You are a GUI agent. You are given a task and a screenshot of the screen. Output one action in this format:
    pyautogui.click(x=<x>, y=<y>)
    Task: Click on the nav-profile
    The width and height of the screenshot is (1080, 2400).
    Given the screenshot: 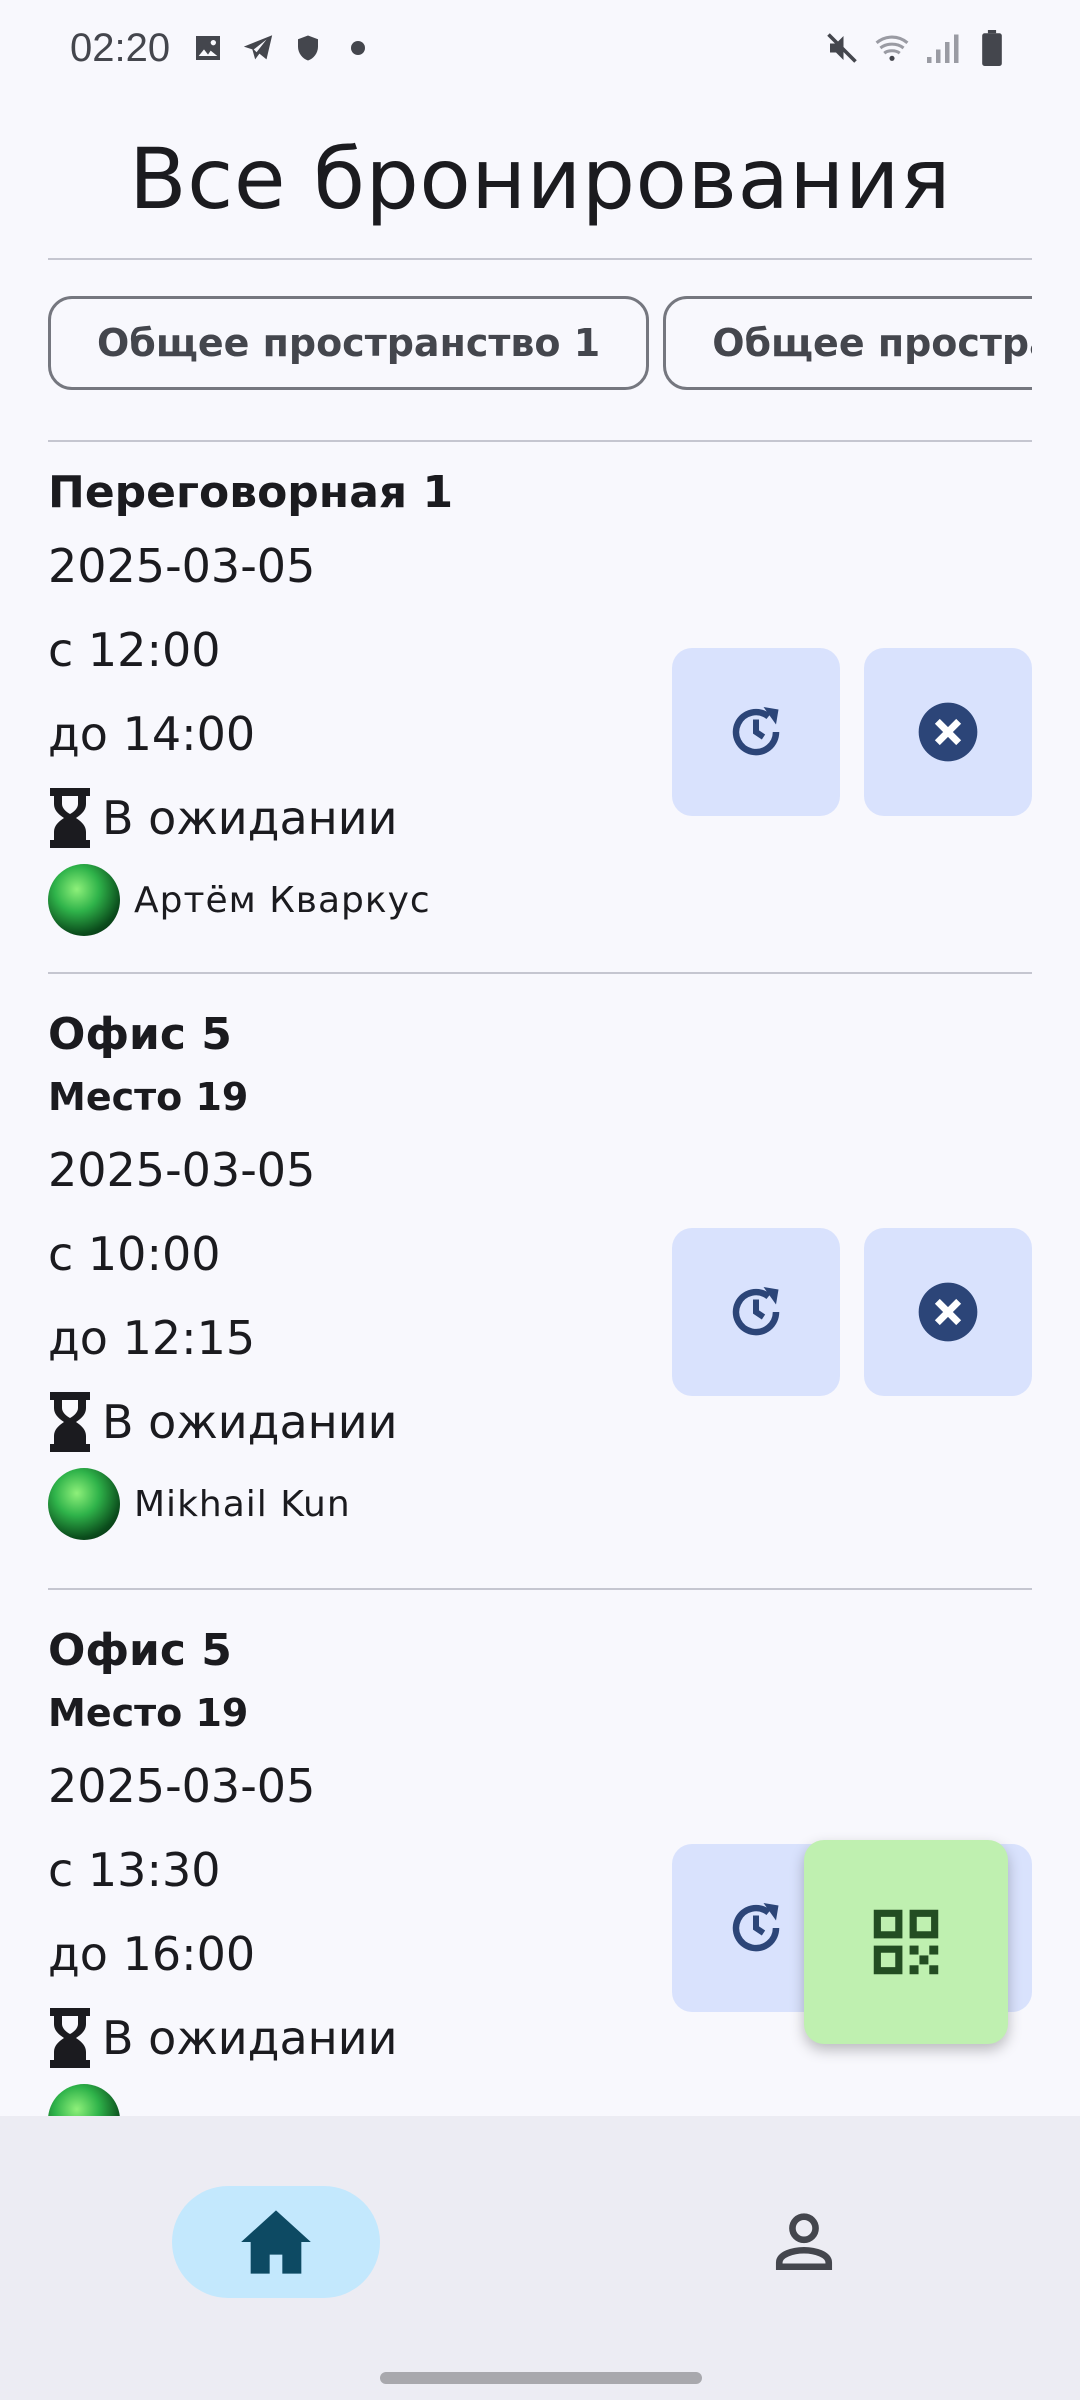 What is the action you would take?
    pyautogui.click(x=804, y=2242)
    